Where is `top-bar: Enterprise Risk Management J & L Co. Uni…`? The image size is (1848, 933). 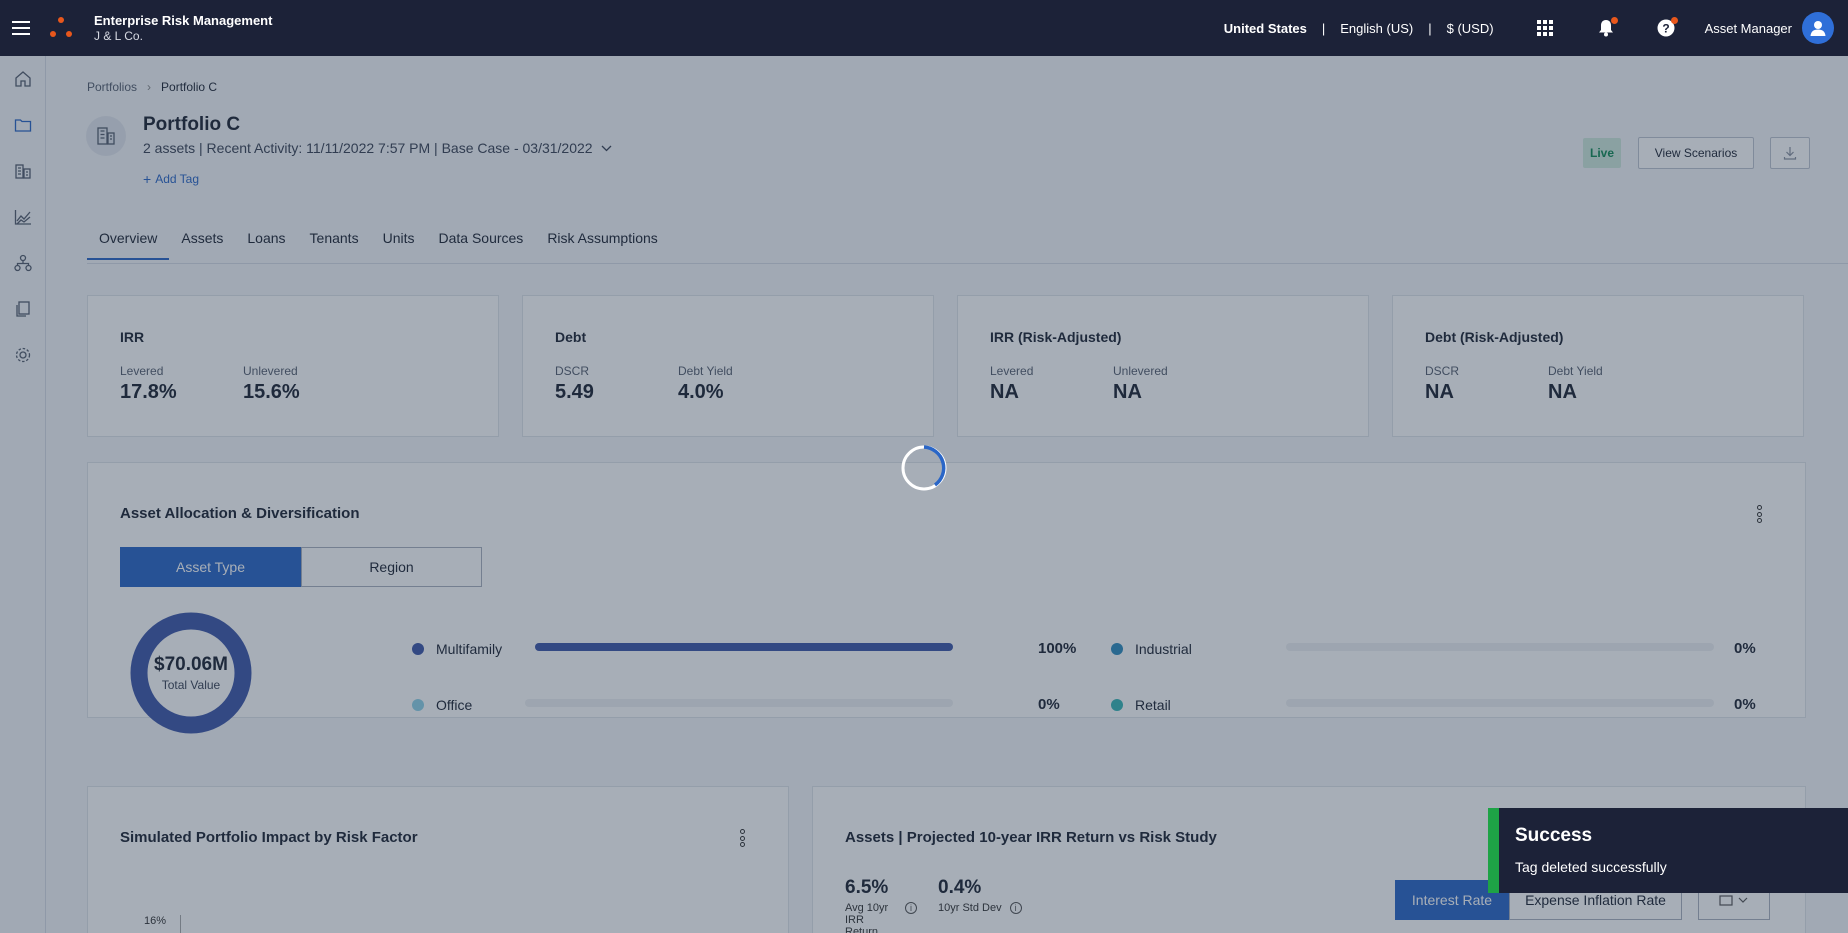
top-bar: Enterprise Risk Management J & L Co. Uni… is located at coordinates (924, 28).